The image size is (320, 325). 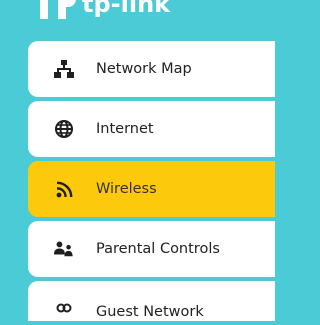 What do you see at coordinates (64, 189) in the screenshot?
I see `wireless-icon` at bounding box center [64, 189].